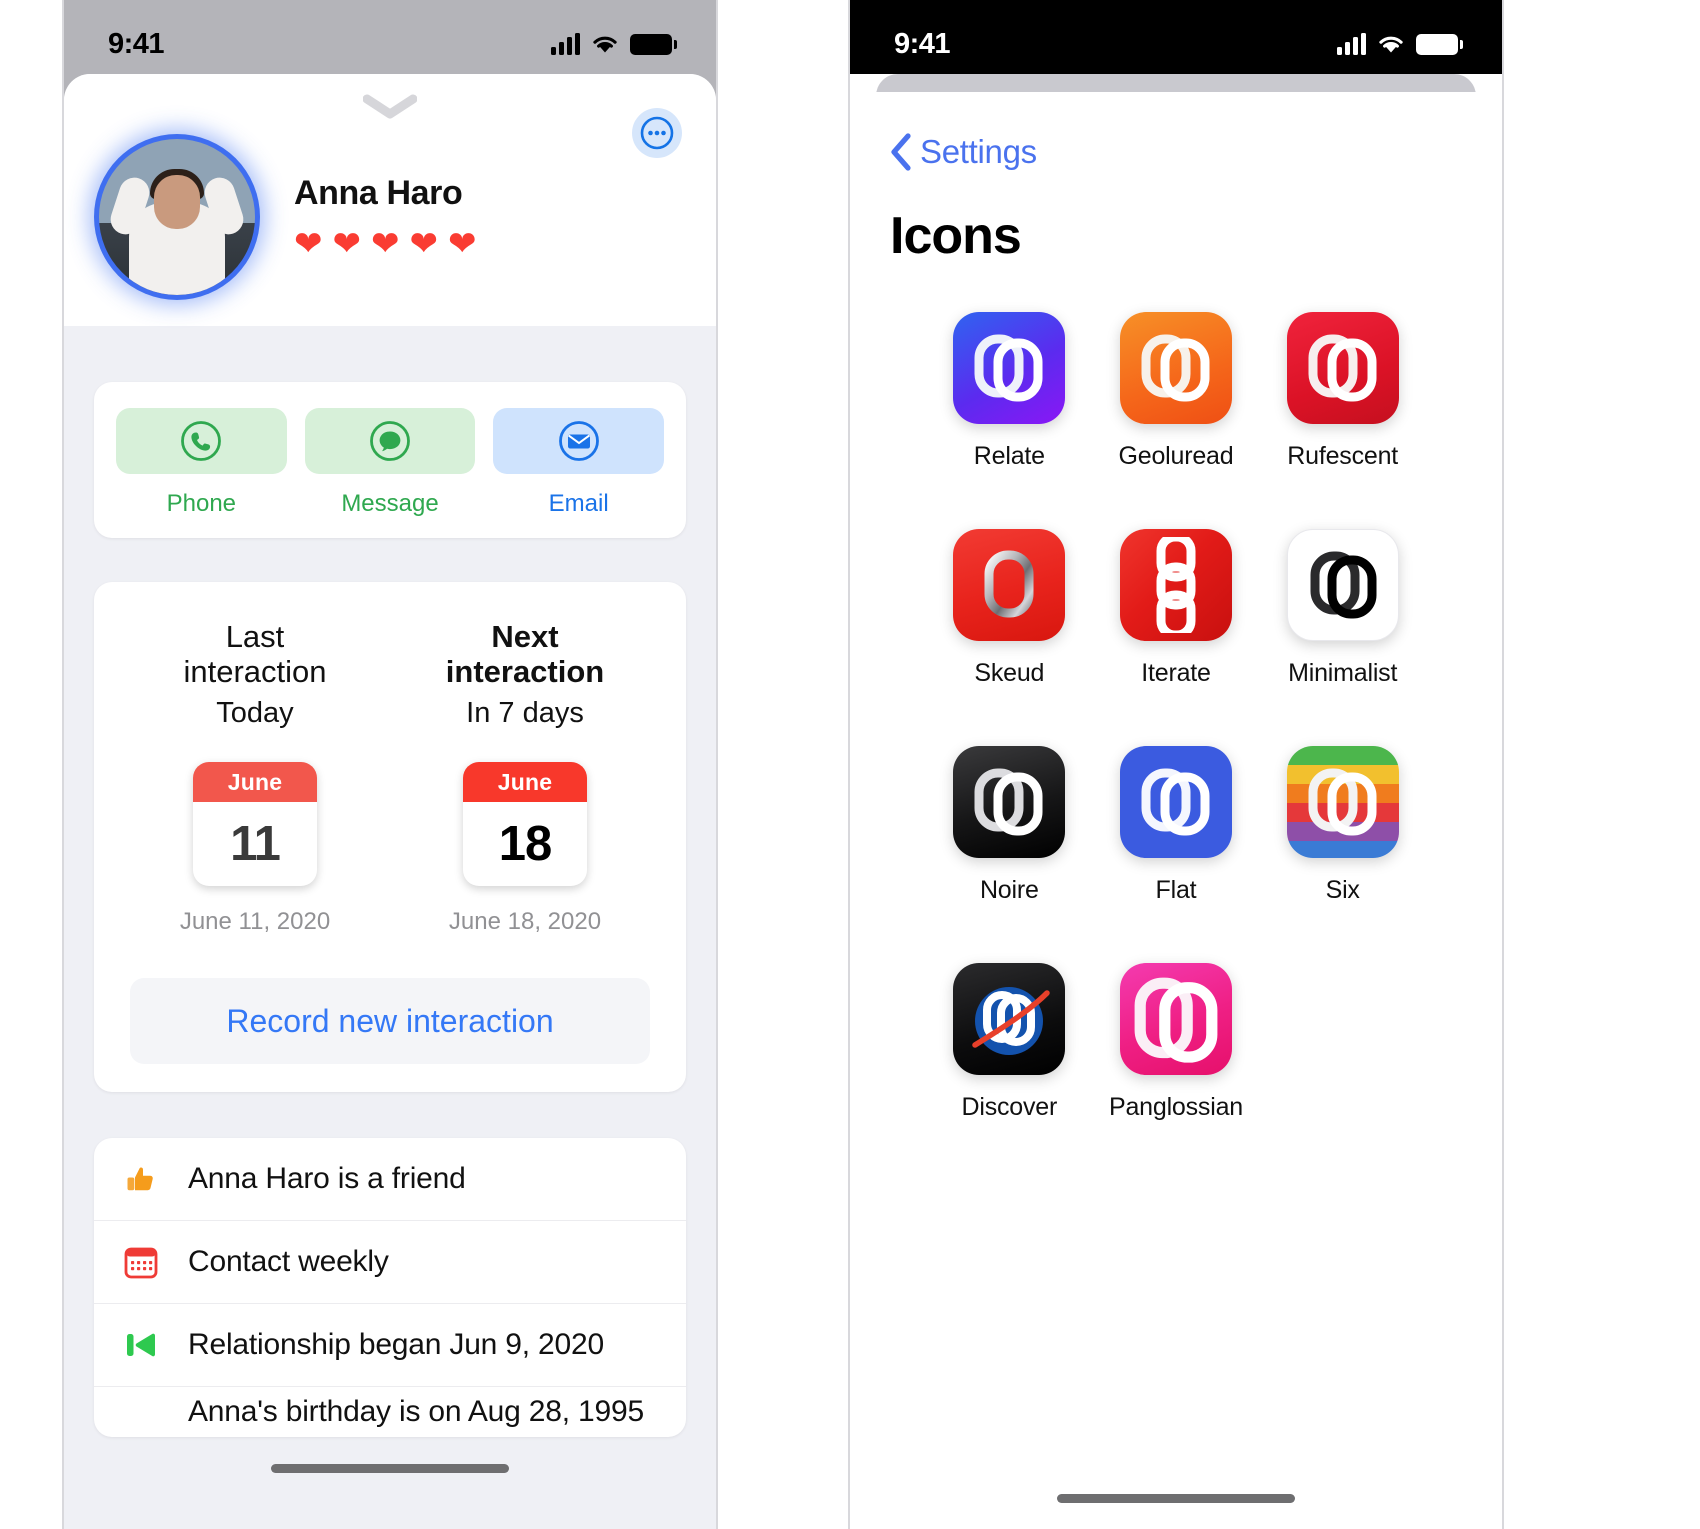  I want to click on last-interaction-title-line2: interaction, so click(255, 671).